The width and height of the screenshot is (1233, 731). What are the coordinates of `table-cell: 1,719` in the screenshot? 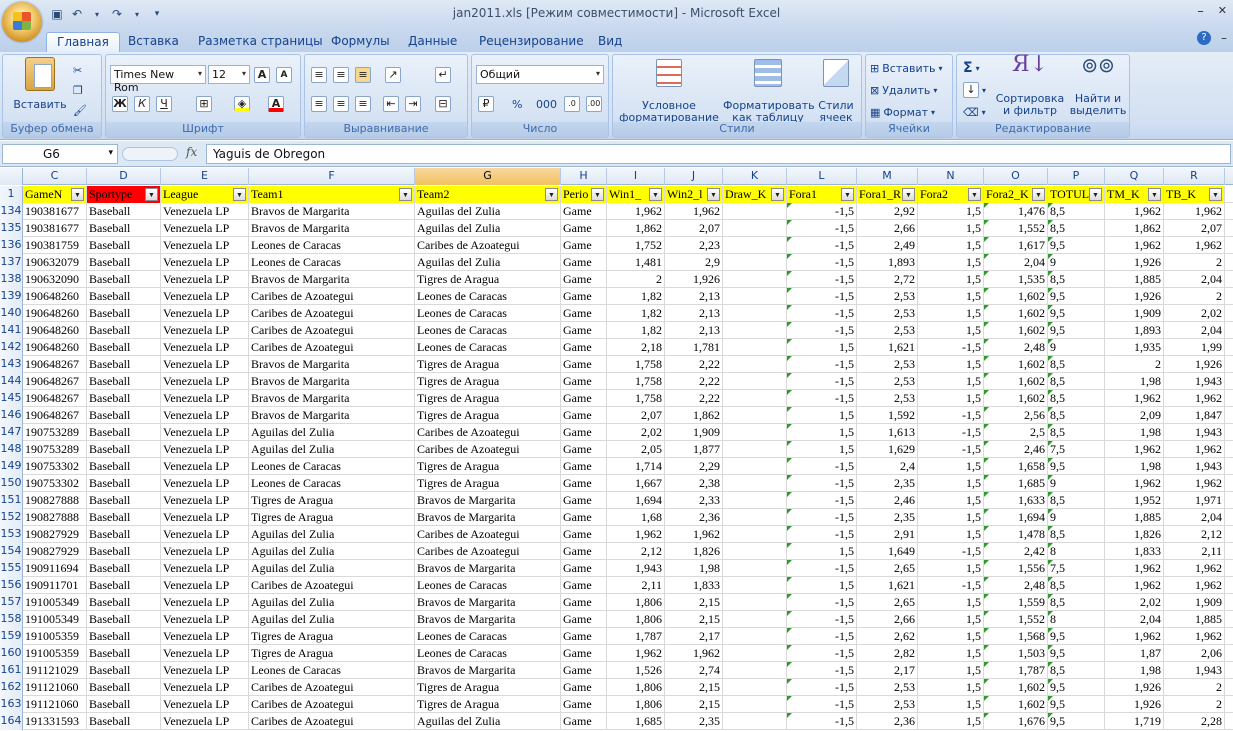 It's located at (1134, 721).